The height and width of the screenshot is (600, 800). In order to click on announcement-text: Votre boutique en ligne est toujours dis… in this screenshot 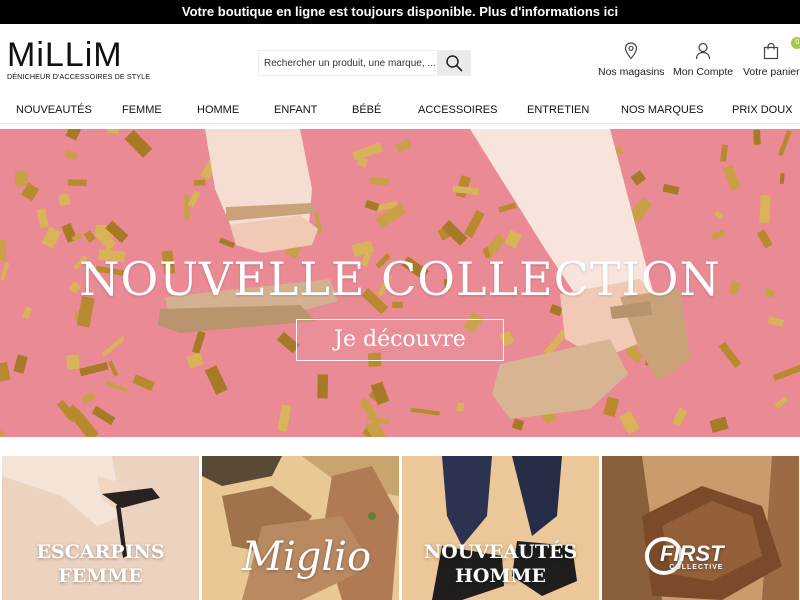, I will do `click(400, 11)`.